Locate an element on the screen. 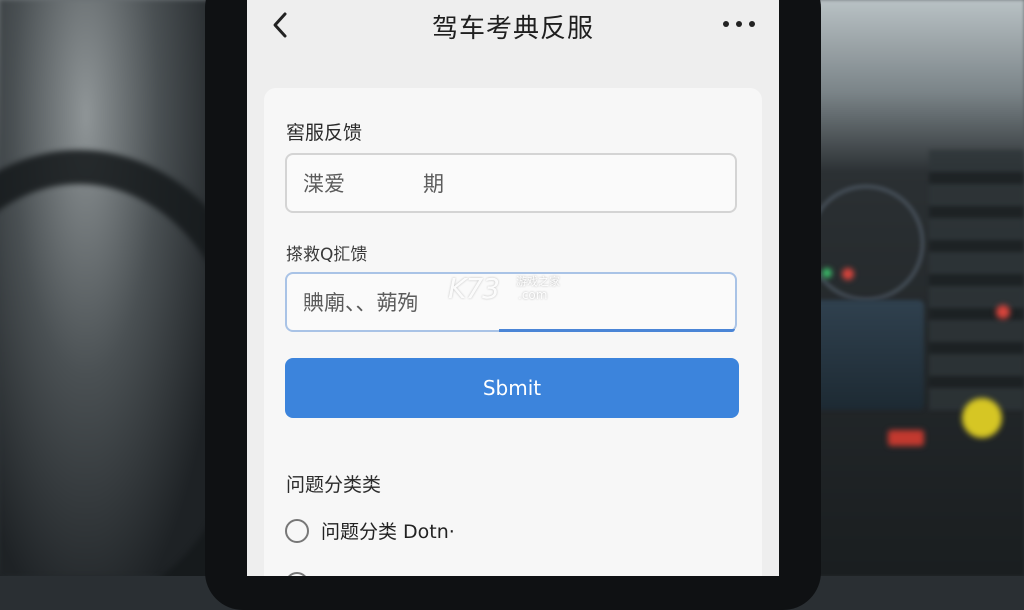 Image resolution: width=1024 pixels, height=610 pixels. feedback-input: 渫爱 期 is located at coordinates (511, 183).